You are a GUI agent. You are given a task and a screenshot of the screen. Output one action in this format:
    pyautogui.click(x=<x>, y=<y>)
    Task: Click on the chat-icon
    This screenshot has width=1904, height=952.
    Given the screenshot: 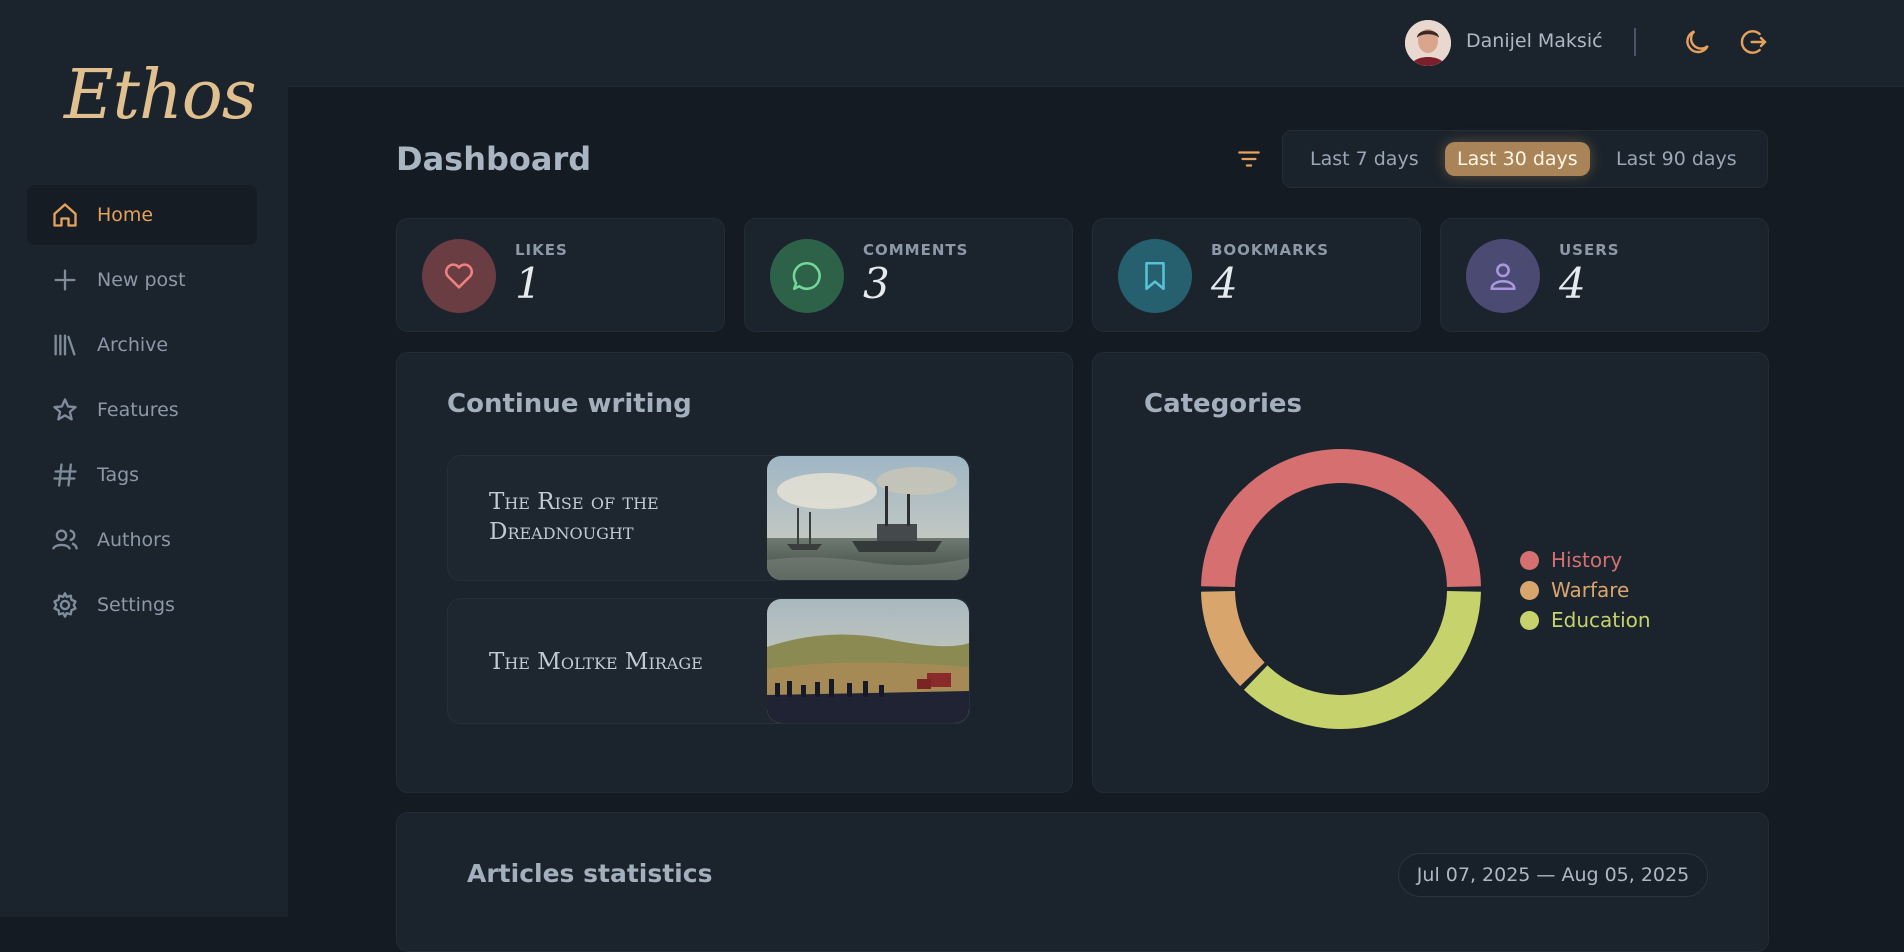 What is the action you would take?
    pyautogui.click(x=806, y=276)
    